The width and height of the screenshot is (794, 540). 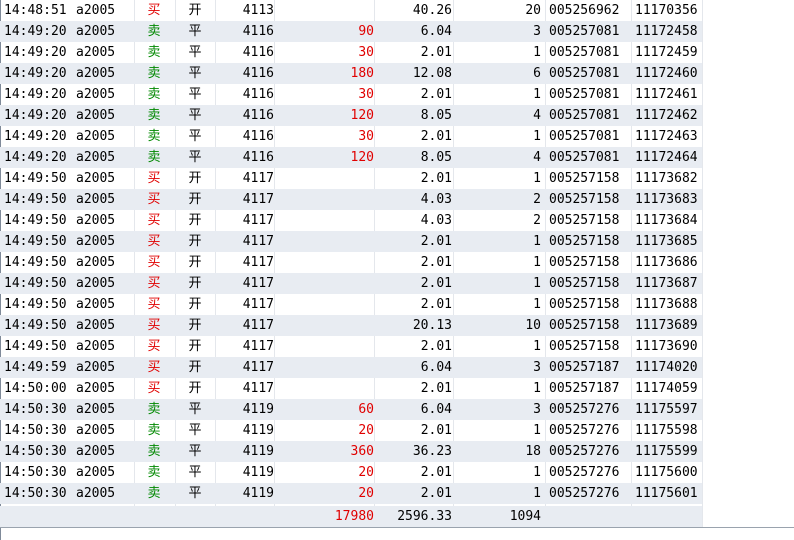 What do you see at coordinates (533, 325) in the screenshot?
I see `quantity-cell: 10` at bounding box center [533, 325].